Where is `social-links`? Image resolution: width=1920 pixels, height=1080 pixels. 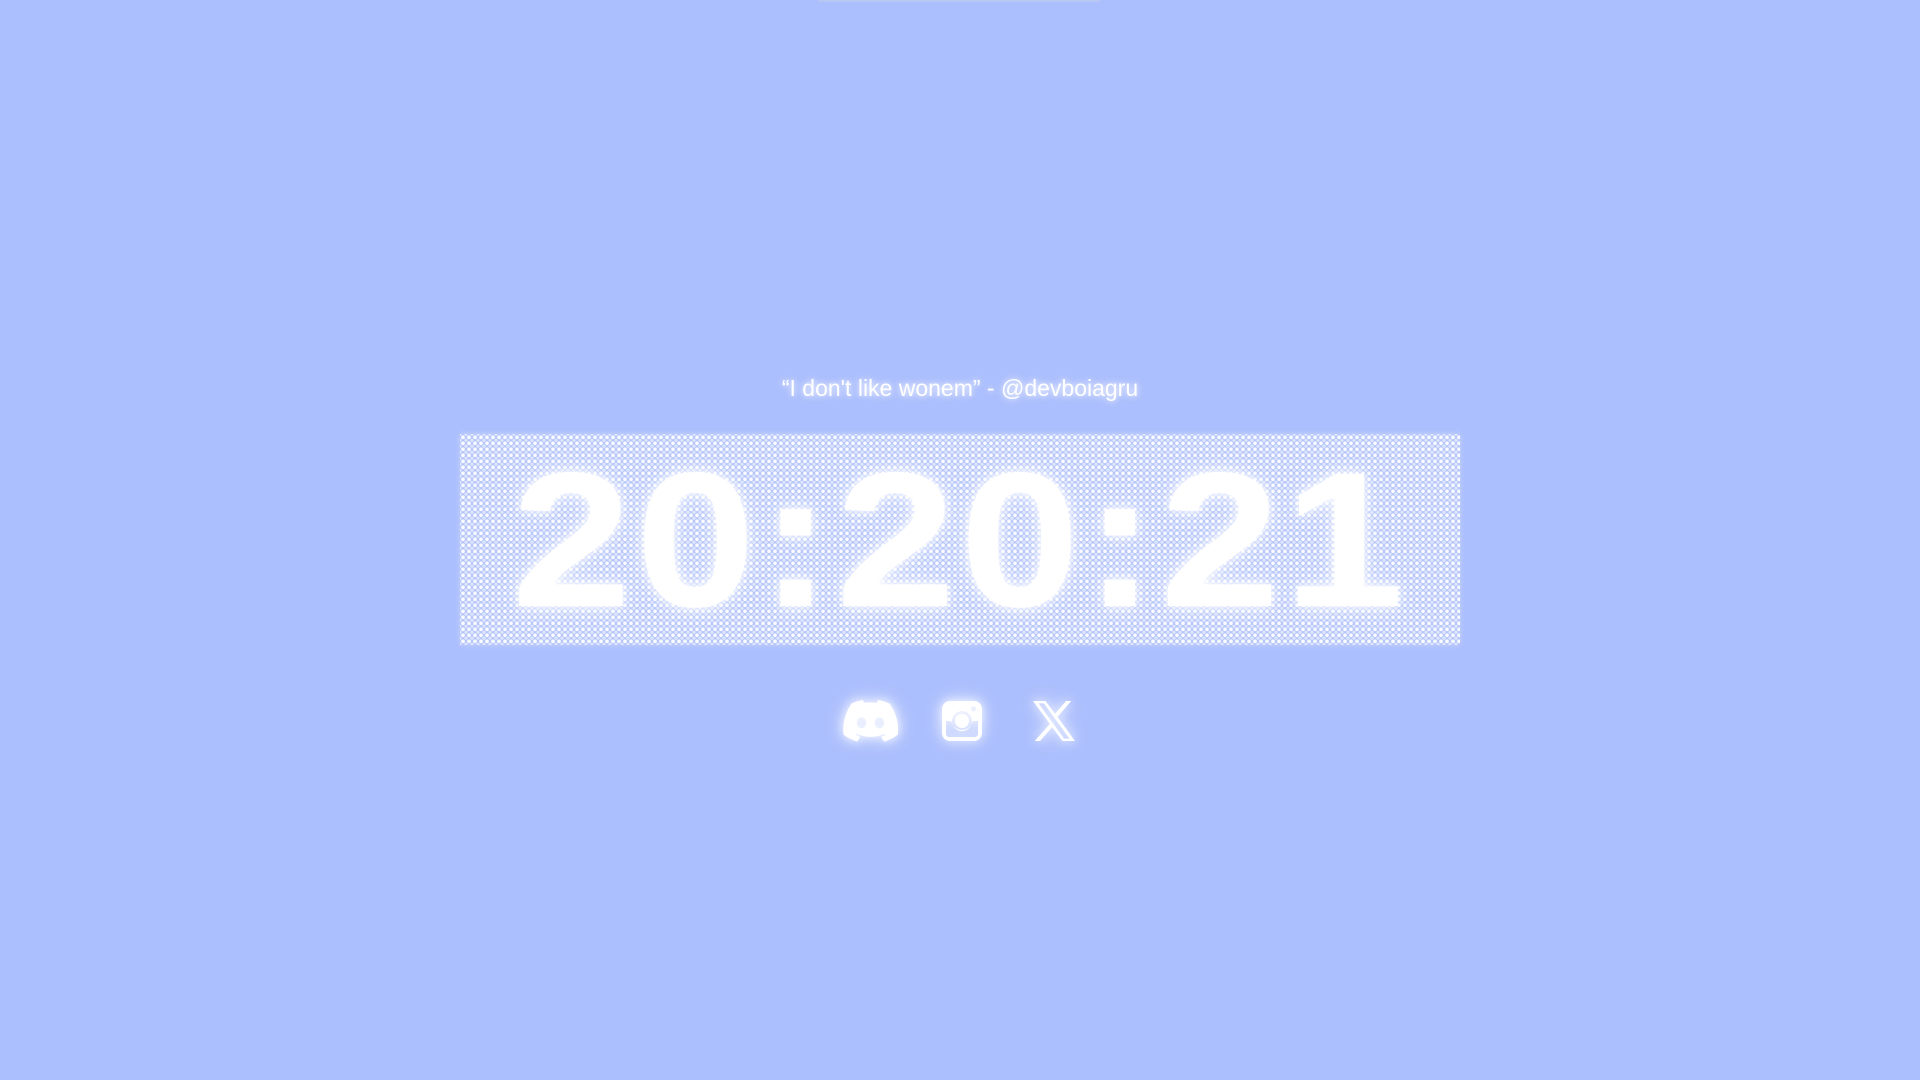 social-links is located at coordinates (960, 721).